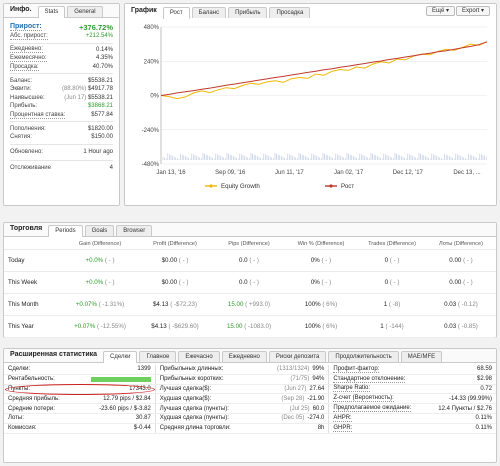  What do you see at coordinates (450, 326) in the screenshot?
I see `lots-value: 0.03` at bounding box center [450, 326].